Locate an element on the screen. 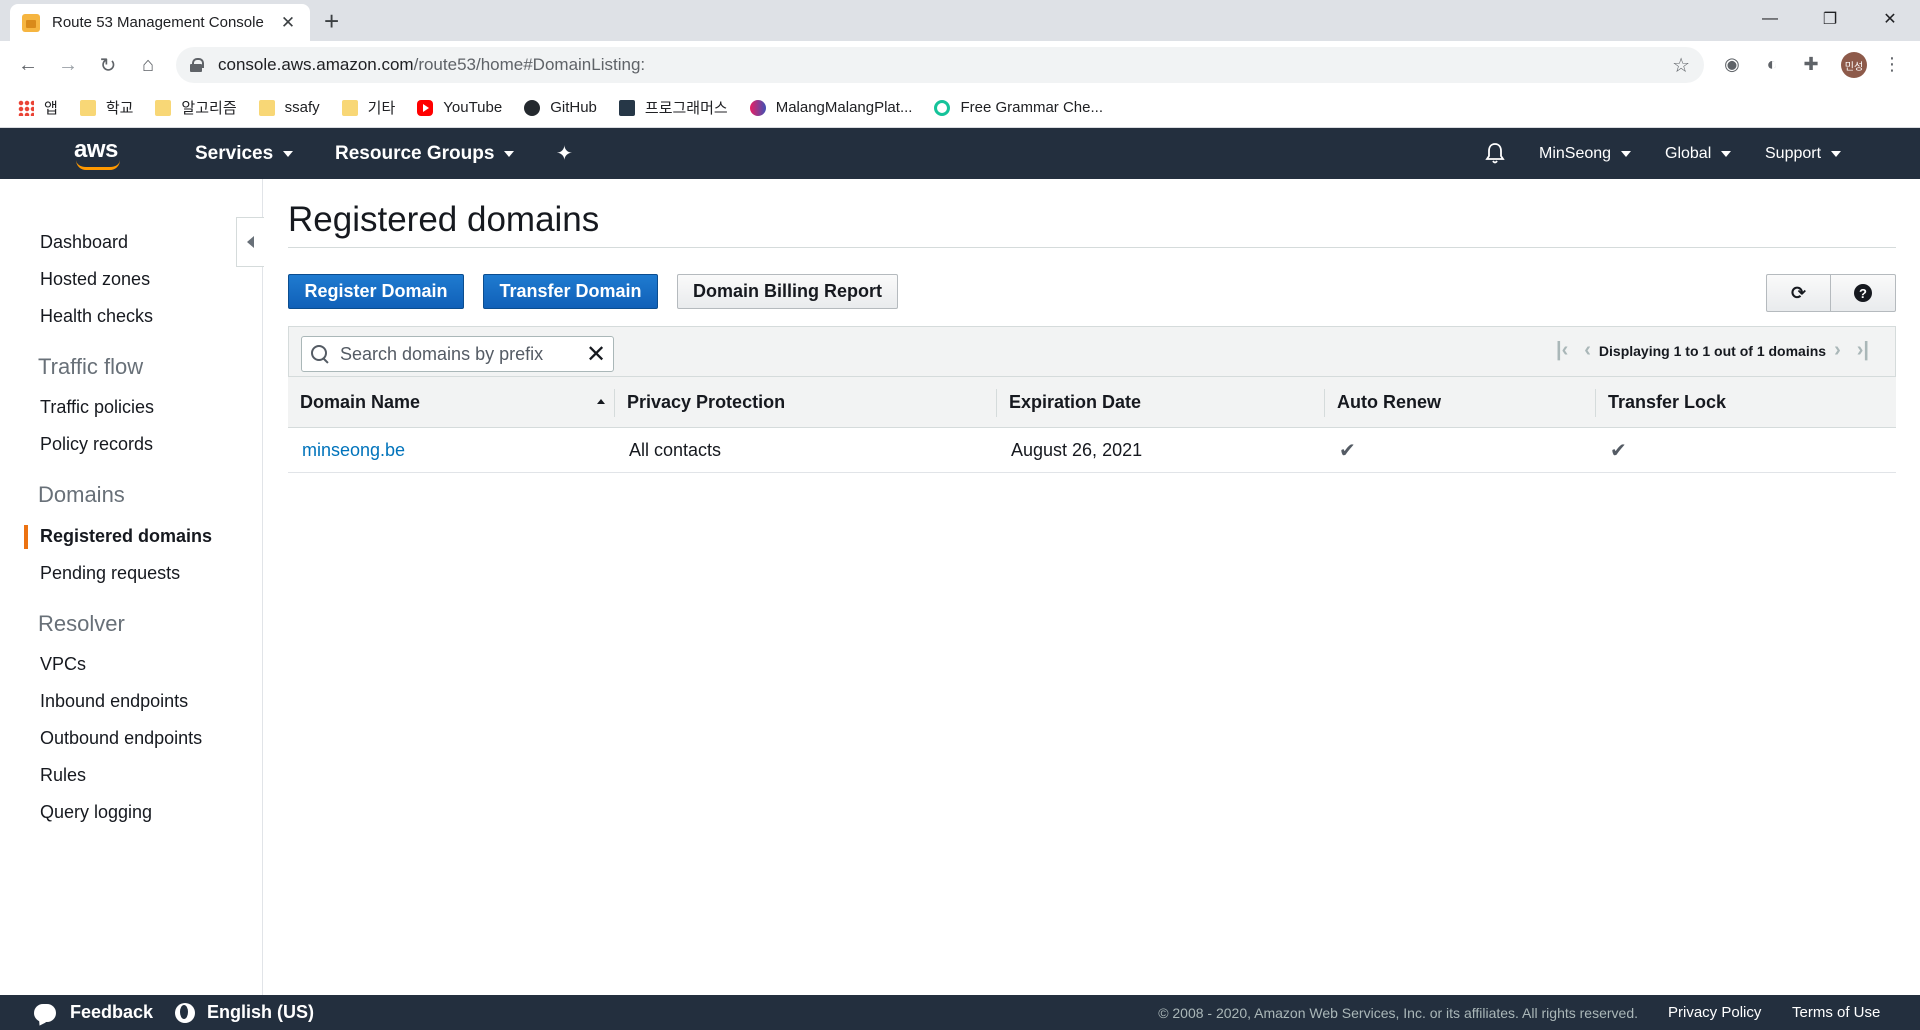 Image resolution: width=1920 pixels, height=1030 pixels. browser-menu-icon: ⋮ is located at coordinates (1892, 64).